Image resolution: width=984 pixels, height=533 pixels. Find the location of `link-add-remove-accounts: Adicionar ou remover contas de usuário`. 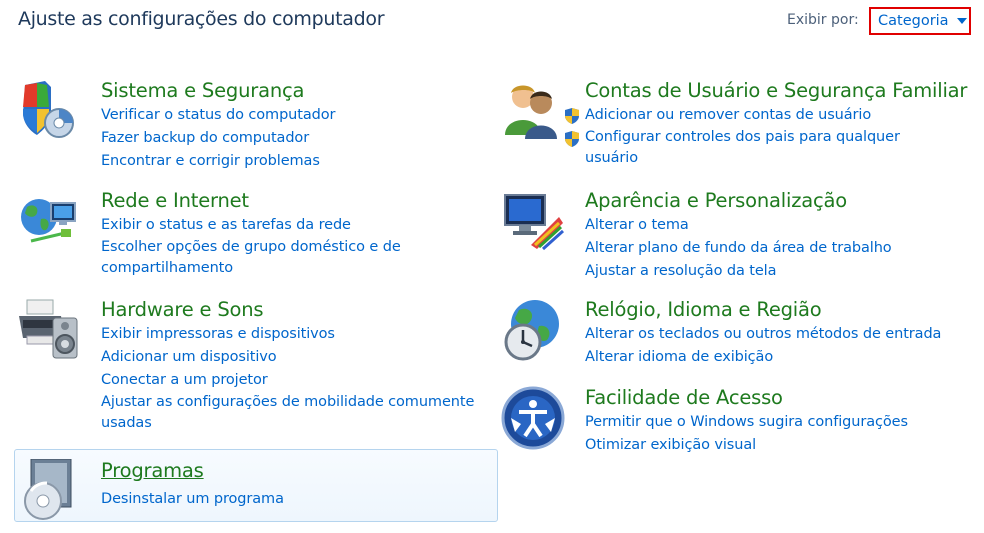

link-add-remove-accounts: Adicionar ou remover contas de usuário is located at coordinates (759, 115).